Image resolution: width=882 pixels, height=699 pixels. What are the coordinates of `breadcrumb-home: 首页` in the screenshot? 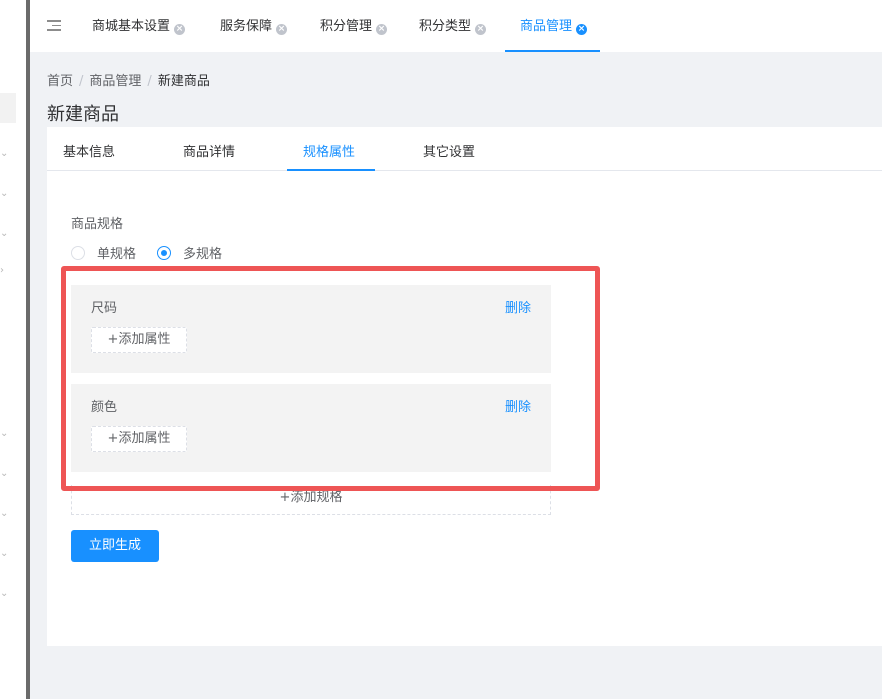 It's located at (60, 81).